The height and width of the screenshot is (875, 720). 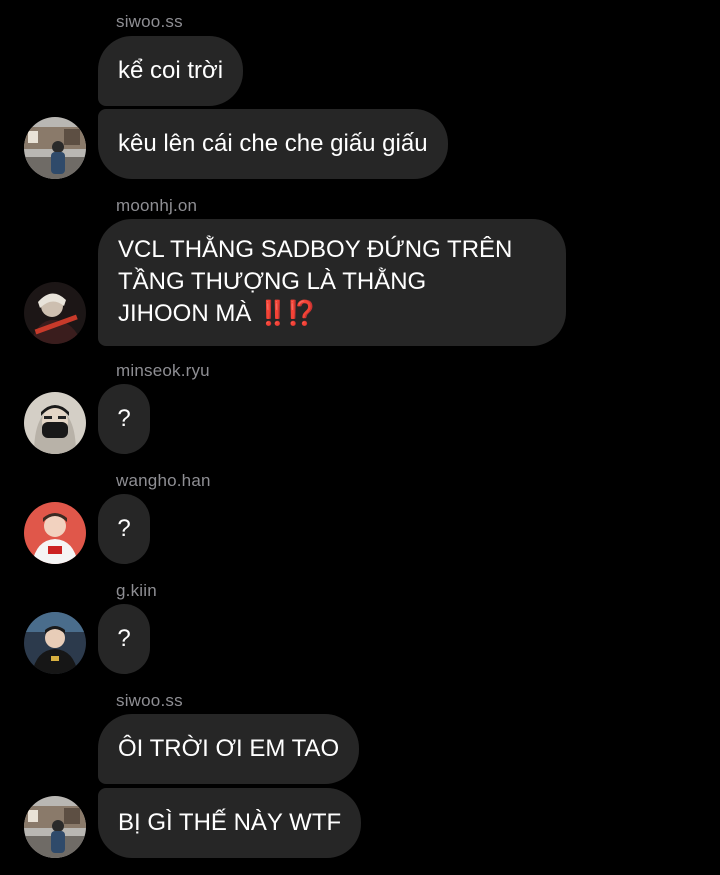 What do you see at coordinates (287, 313) in the screenshot?
I see `exclamation-question-emoji: ‼️⁉️` at bounding box center [287, 313].